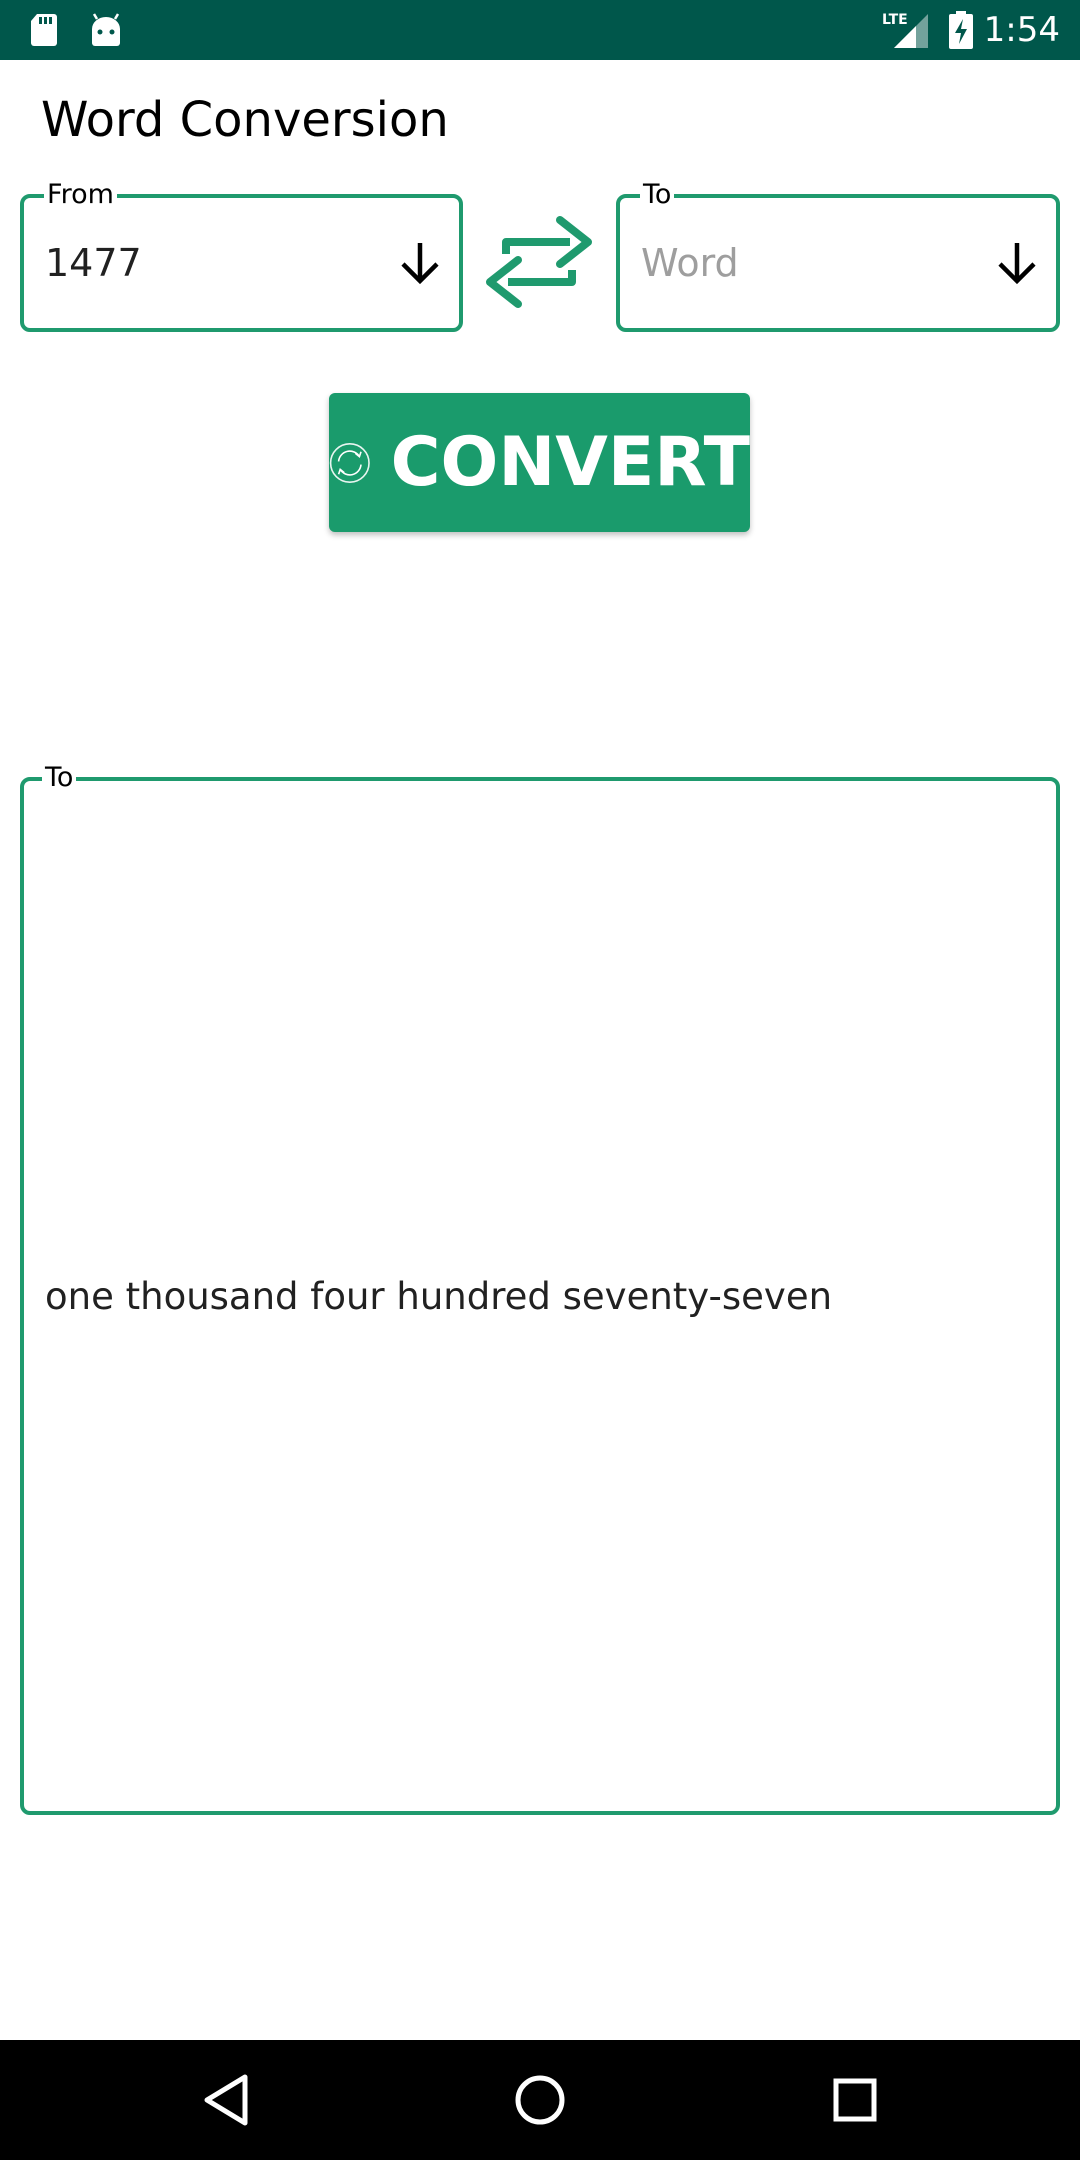 Image resolution: width=1080 pixels, height=2160 pixels. I want to click on to-dropdown: To Word, so click(838, 256).